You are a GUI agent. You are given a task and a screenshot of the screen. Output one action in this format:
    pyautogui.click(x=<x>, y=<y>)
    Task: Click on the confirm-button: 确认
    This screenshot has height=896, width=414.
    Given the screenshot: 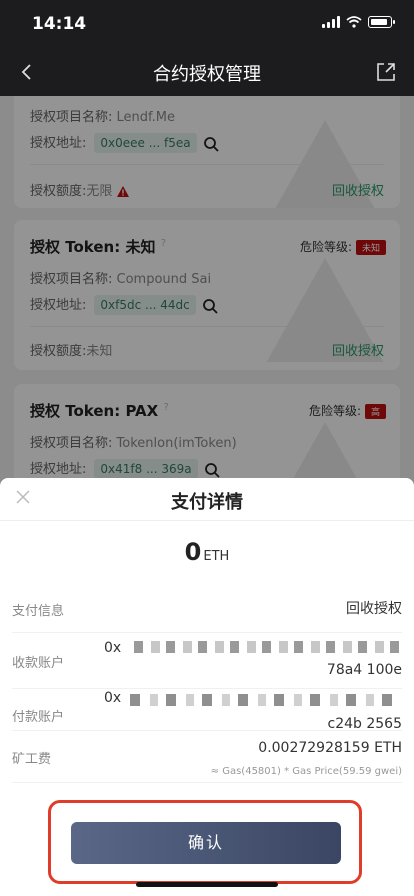 What is the action you would take?
    pyautogui.click(x=206, y=843)
    